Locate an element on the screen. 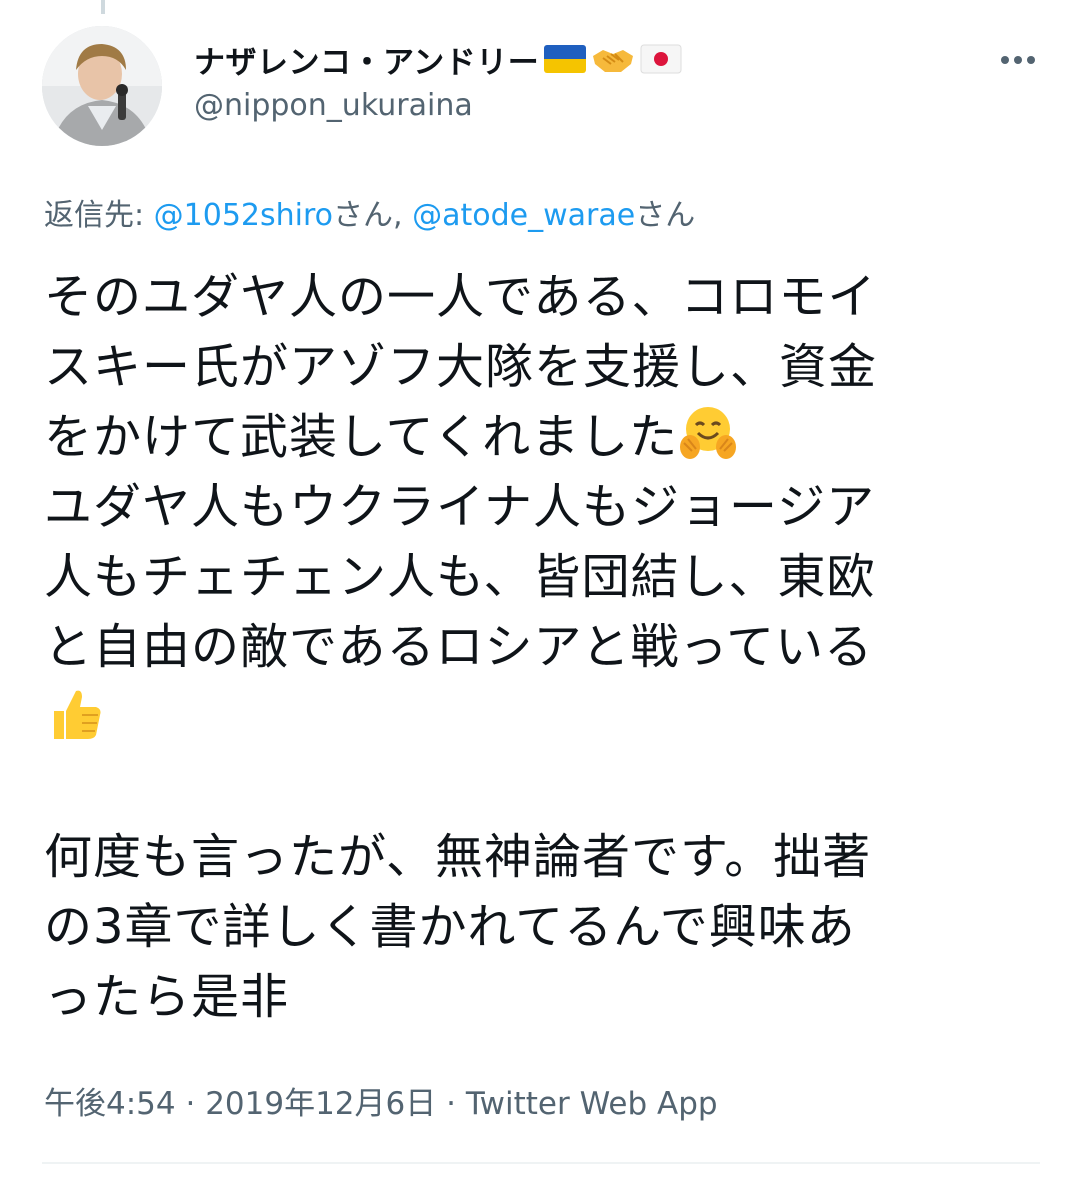  divider is located at coordinates (541, 1163).